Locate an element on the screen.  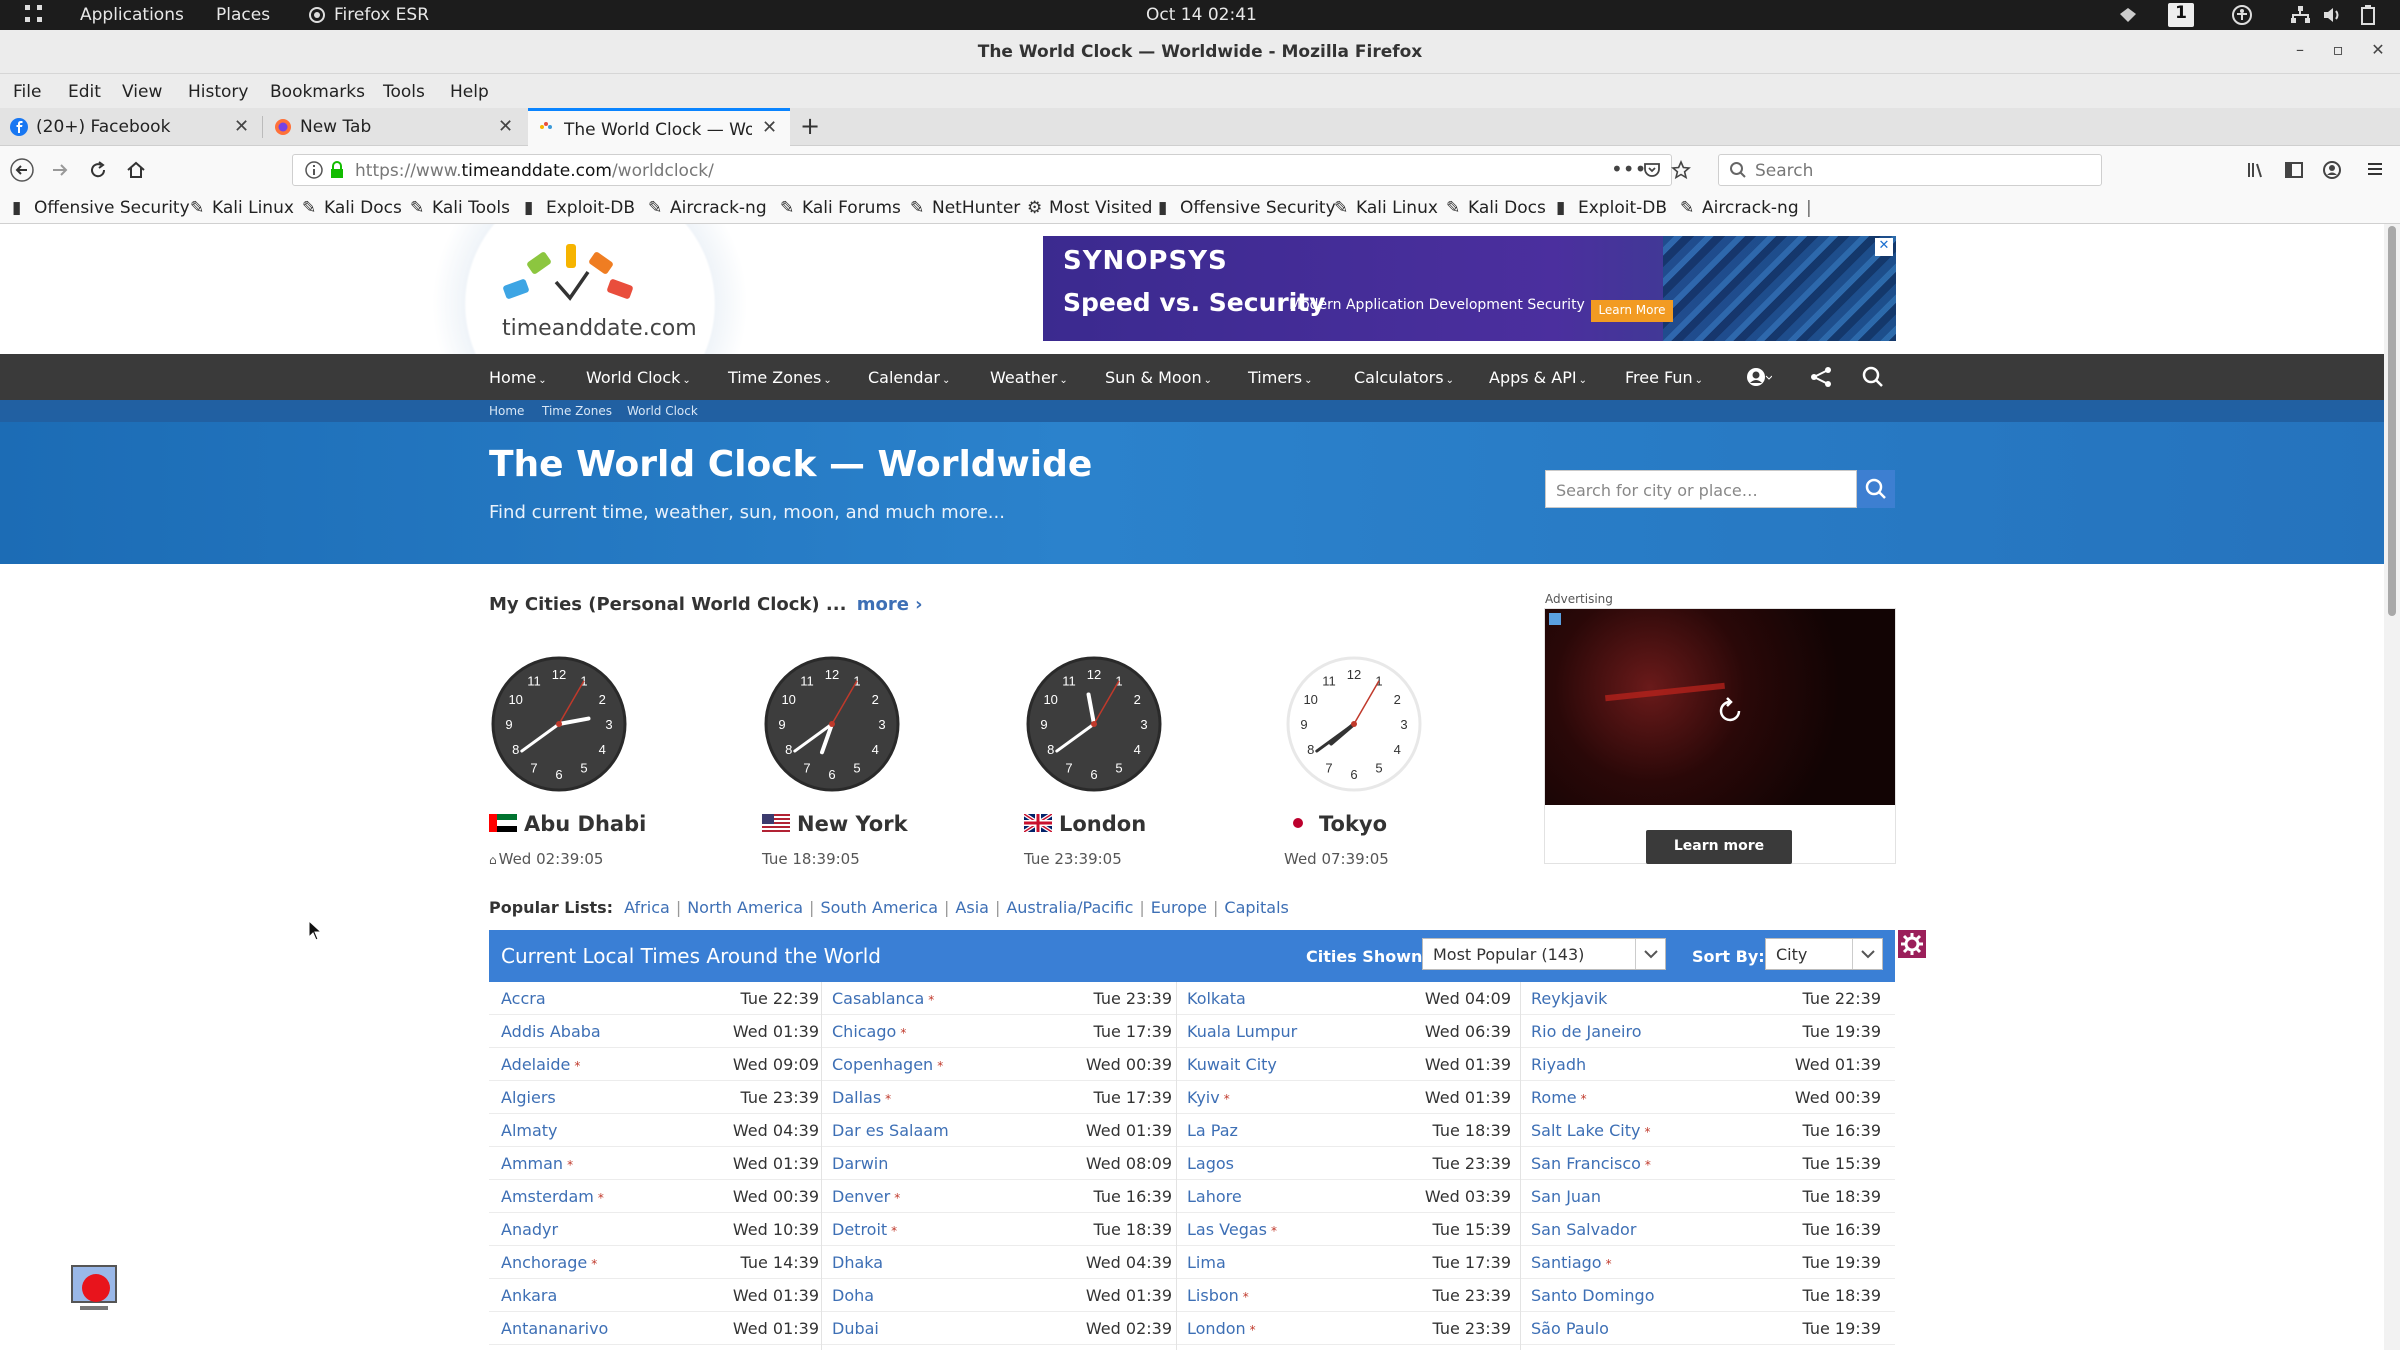
city-link: Rome * is located at coordinates (1559, 1097).